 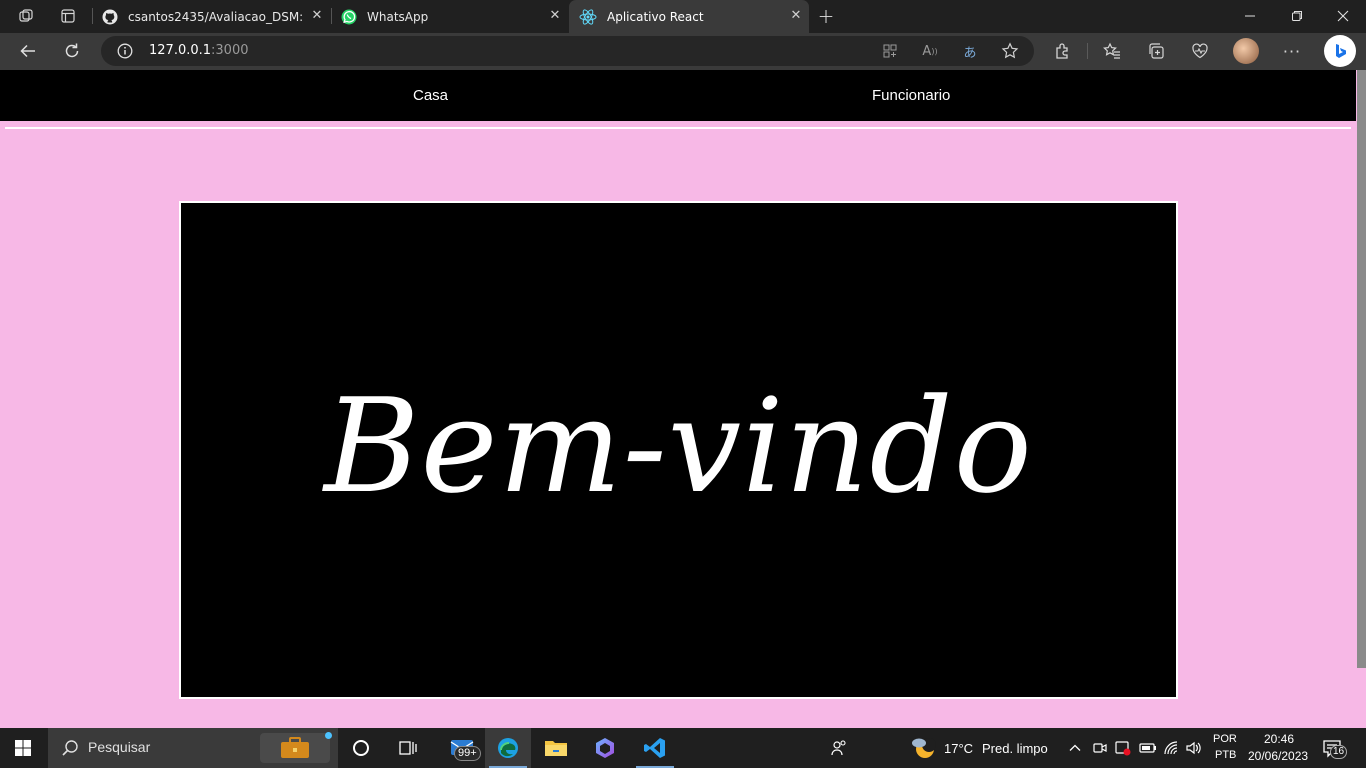 What do you see at coordinates (1246, 51) in the screenshot?
I see `profile-avatar` at bounding box center [1246, 51].